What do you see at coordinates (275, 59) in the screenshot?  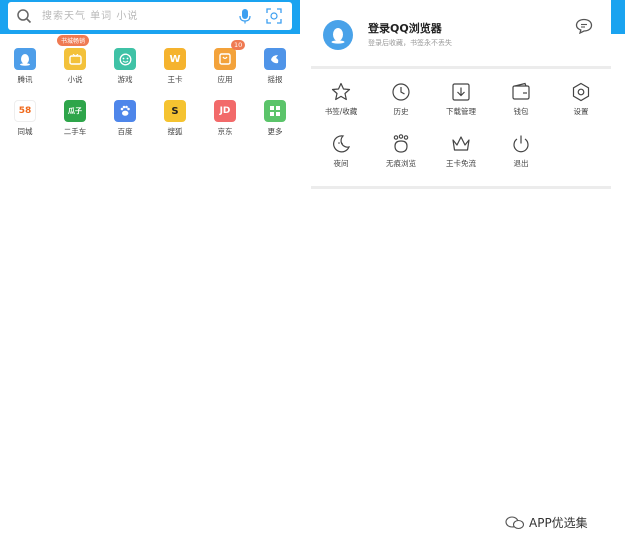 I see `shake-news-icon` at bounding box center [275, 59].